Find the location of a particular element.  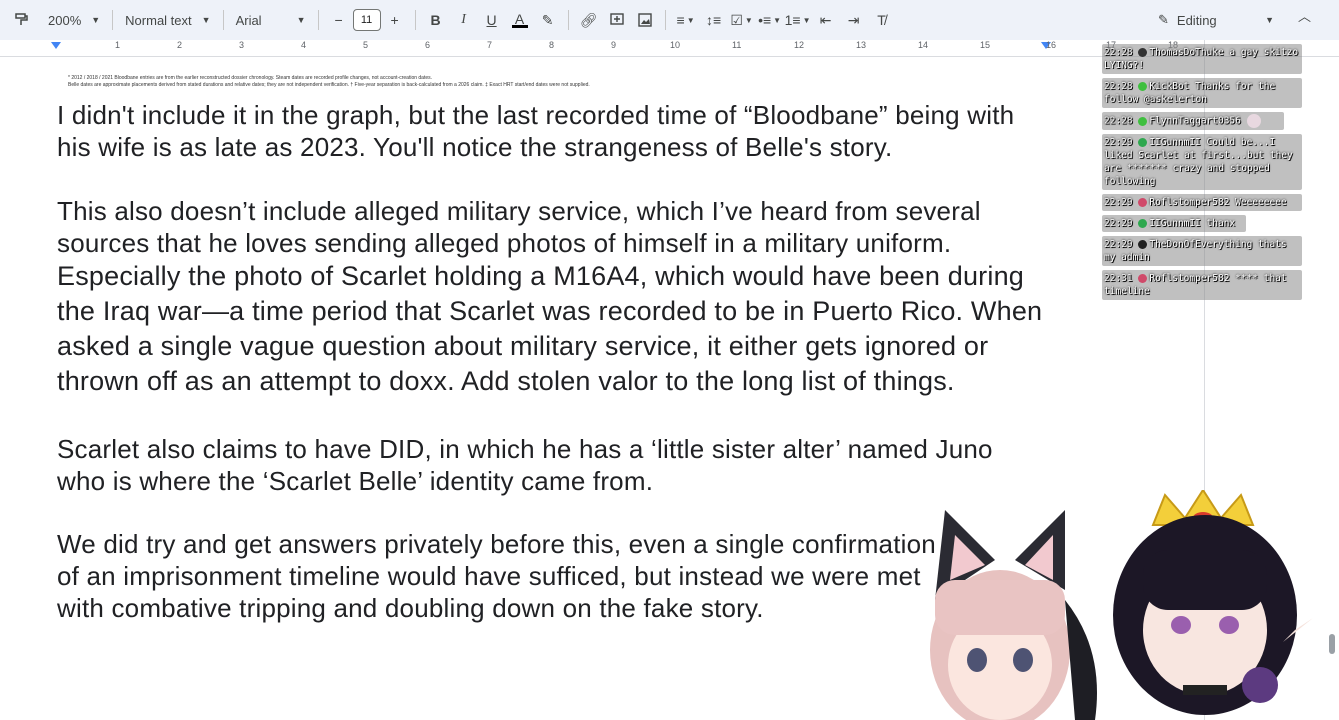

ruler-number: 16 is located at coordinates (1051, 45).